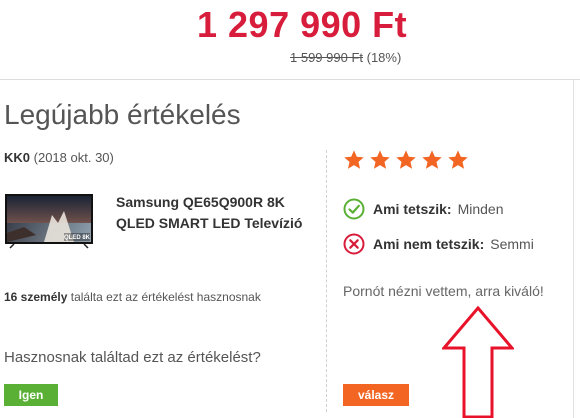 Image resolution: width=580 pixels, height=418 pixels. What do you see at coordinates (49, 221) in the screenshot?
I see `product-image: QLED 8K` at bounding box center [49, 221].